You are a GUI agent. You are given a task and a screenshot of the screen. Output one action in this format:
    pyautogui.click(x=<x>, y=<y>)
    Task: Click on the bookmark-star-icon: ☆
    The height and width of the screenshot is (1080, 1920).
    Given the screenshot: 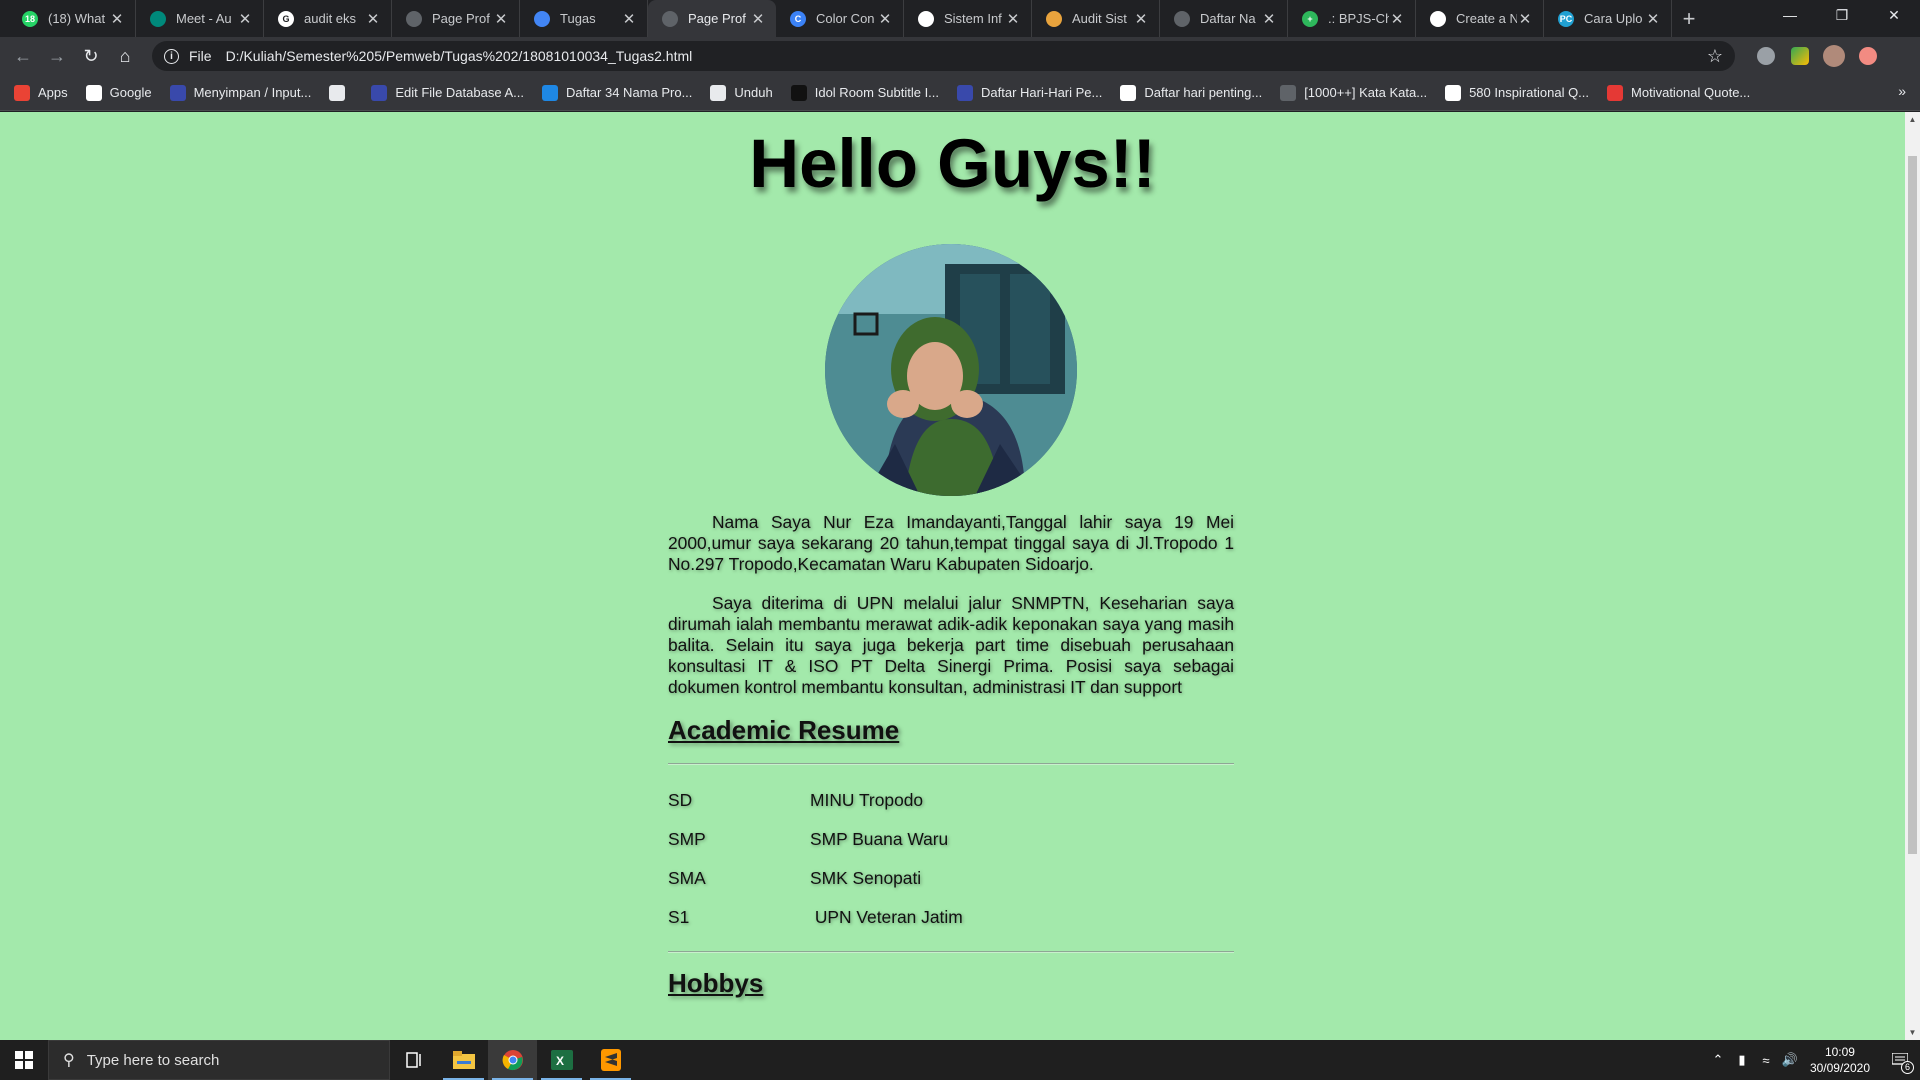 What is the action you would take?
    pyautogui.click(x=1715, y=56)
    